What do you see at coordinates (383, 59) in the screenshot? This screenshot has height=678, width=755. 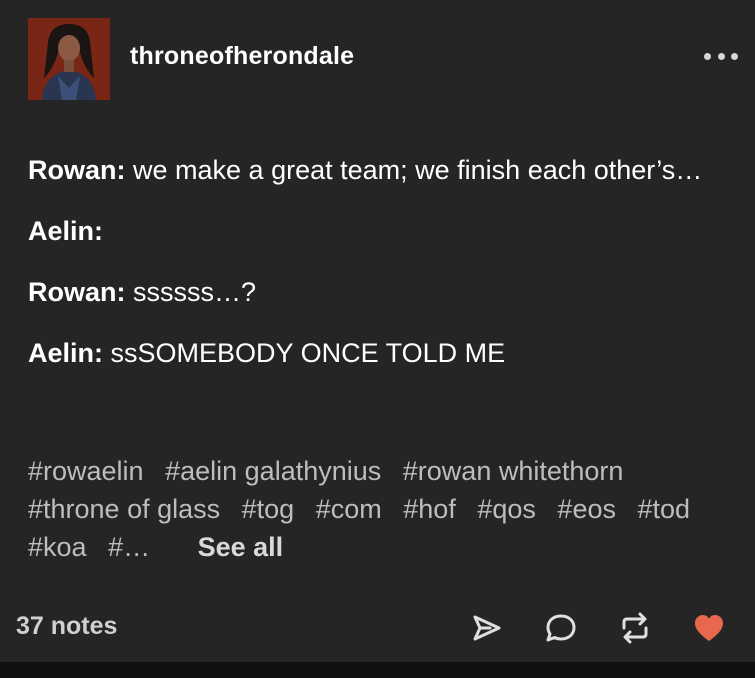 I see `post-header: throneofherondale` at bounding box center [383, 59].